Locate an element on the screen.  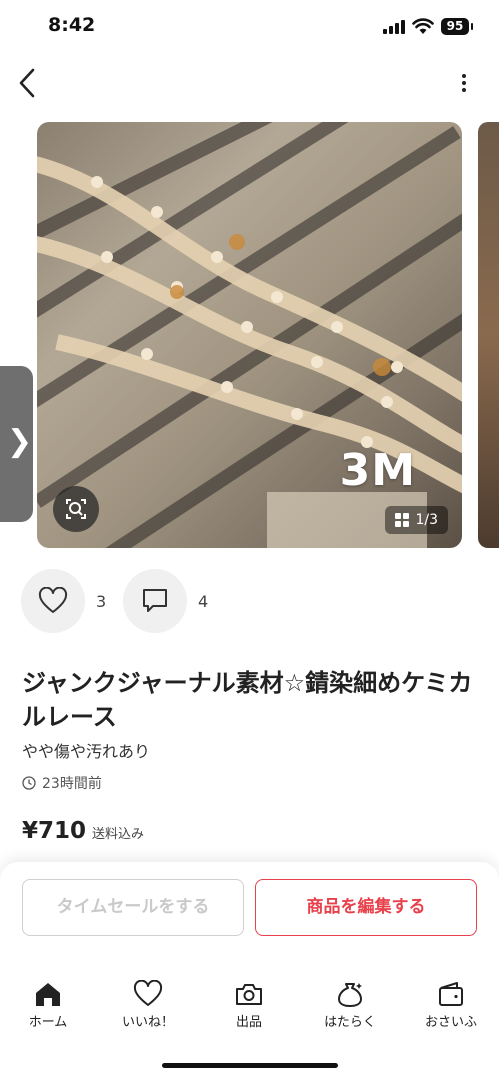
tab-label: いいね！ is located at coordinates (147, 1022).